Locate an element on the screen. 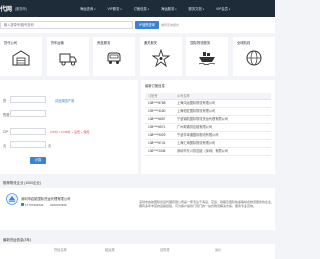  table-row: 138****6657 宁波锦航国际物流货运代理有限公司 is located at coordinates (208, 120).